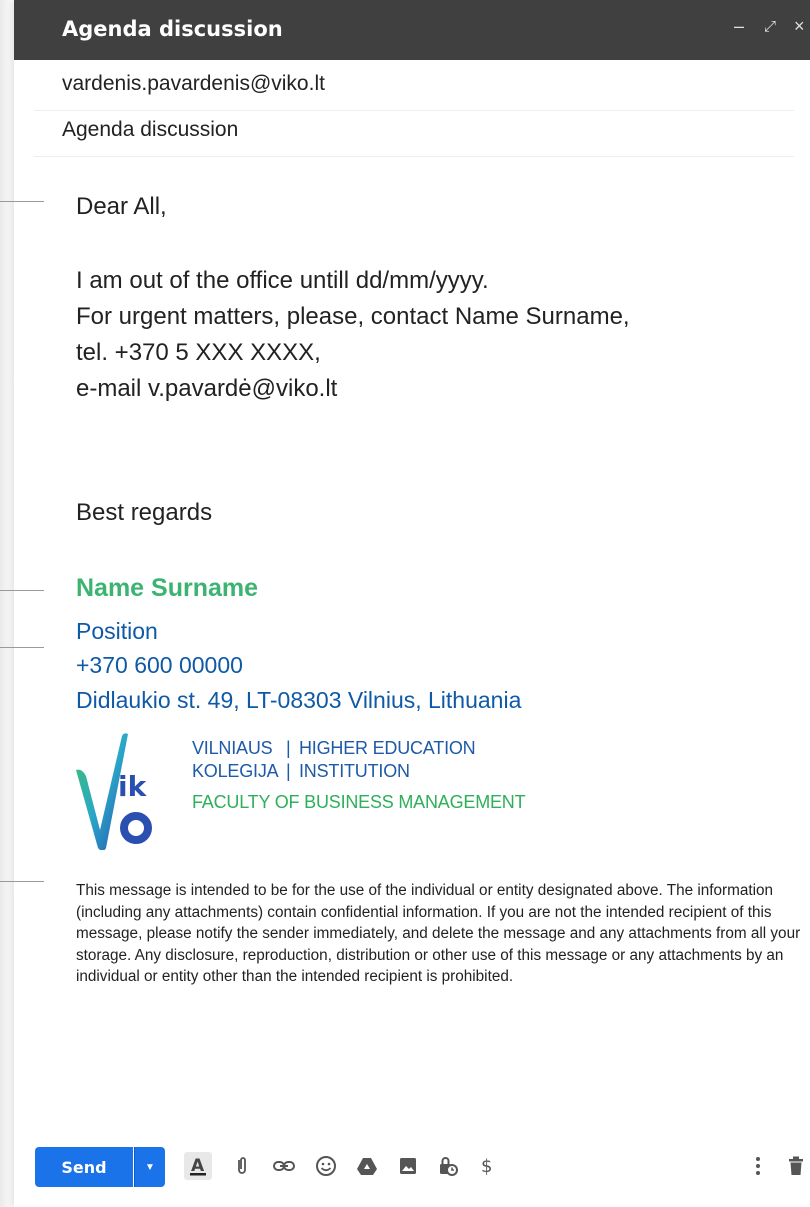 The height and width of the screenshot is (1207, 810). What do you see at coordinates (414, 131) in the screenshot?
I see `subject-field: Agenda discussion` at bounding box center [414, 131].